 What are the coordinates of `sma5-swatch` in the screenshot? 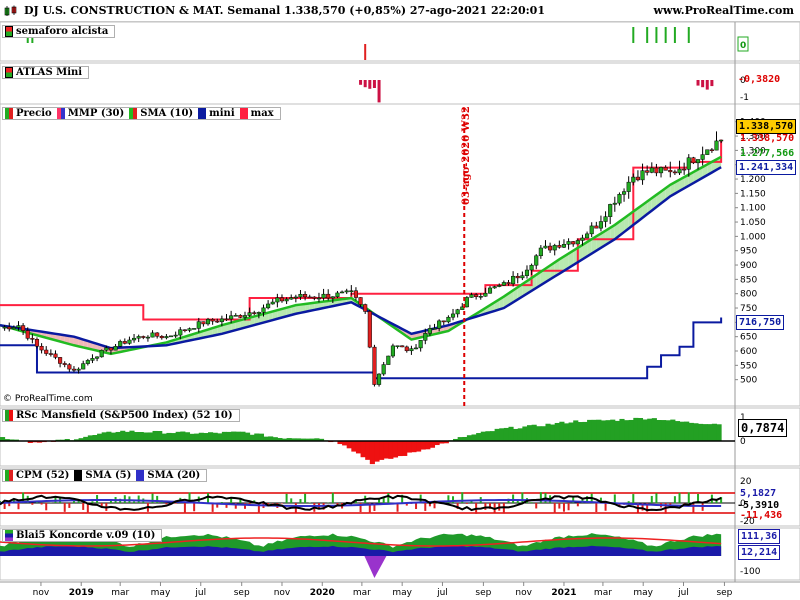 It's located at (78, 475).